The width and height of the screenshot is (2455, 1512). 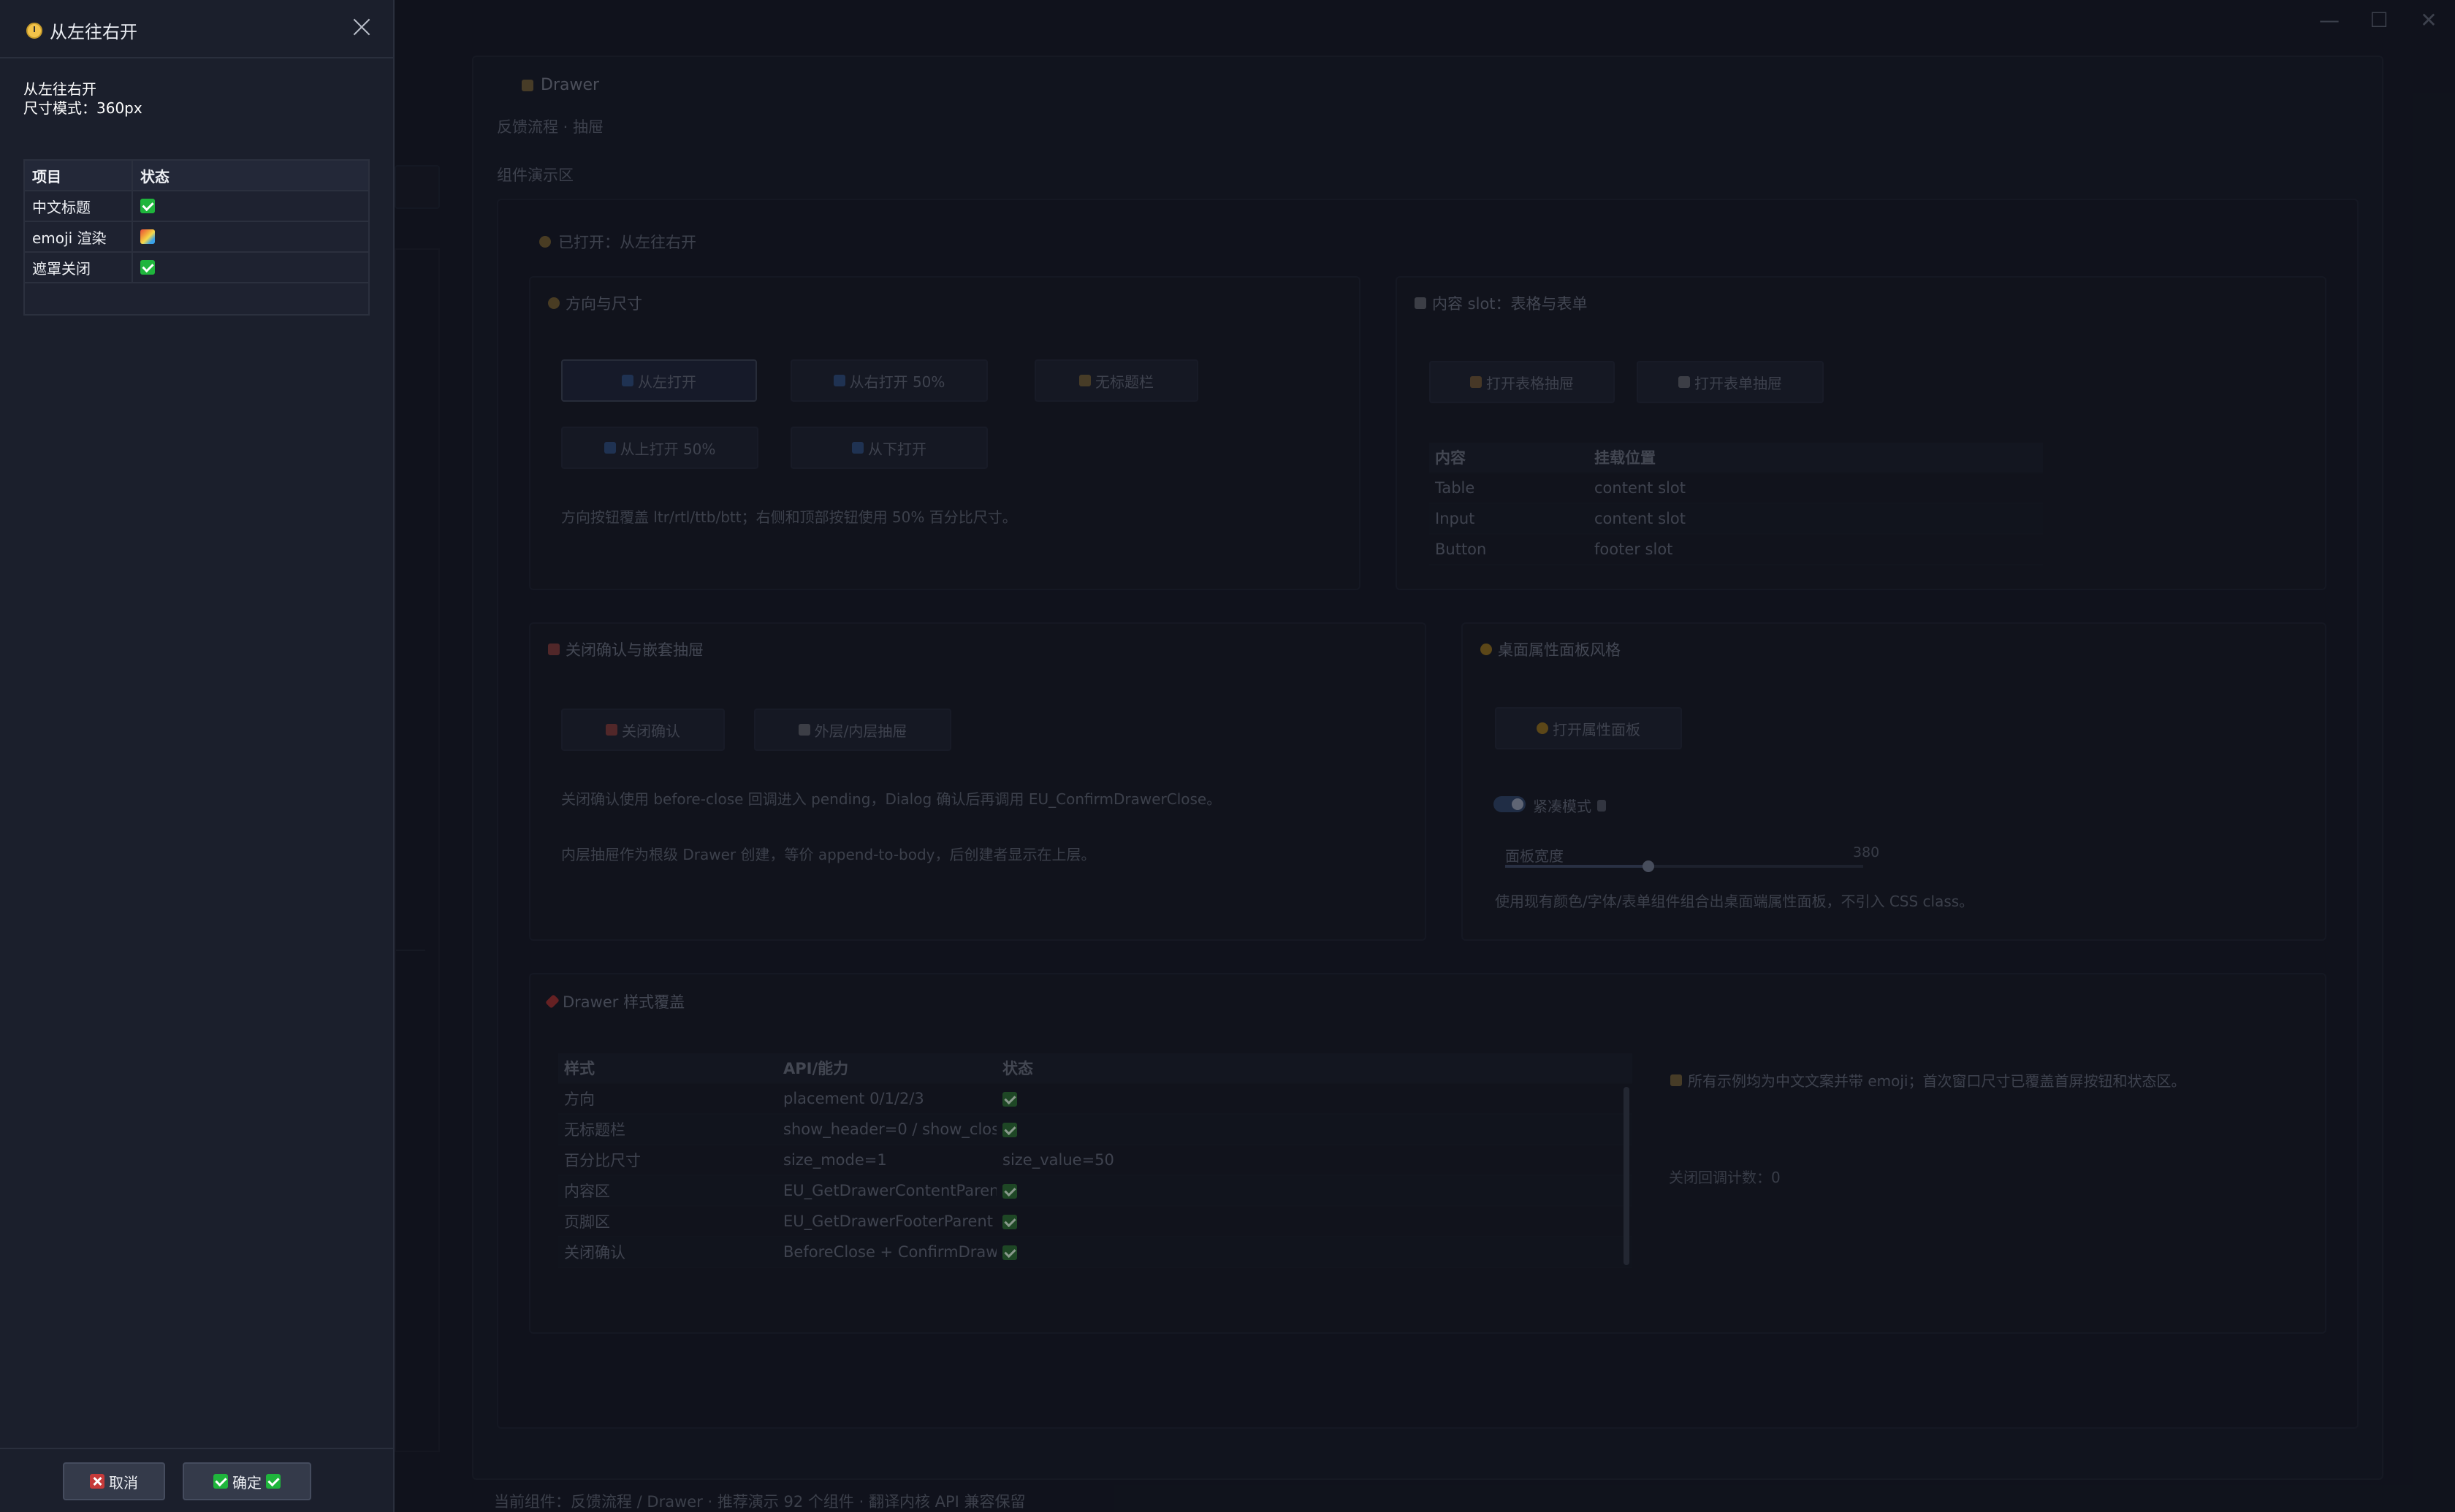 I want to click on table-header-cell: 状态, so click(x=155, y=176).